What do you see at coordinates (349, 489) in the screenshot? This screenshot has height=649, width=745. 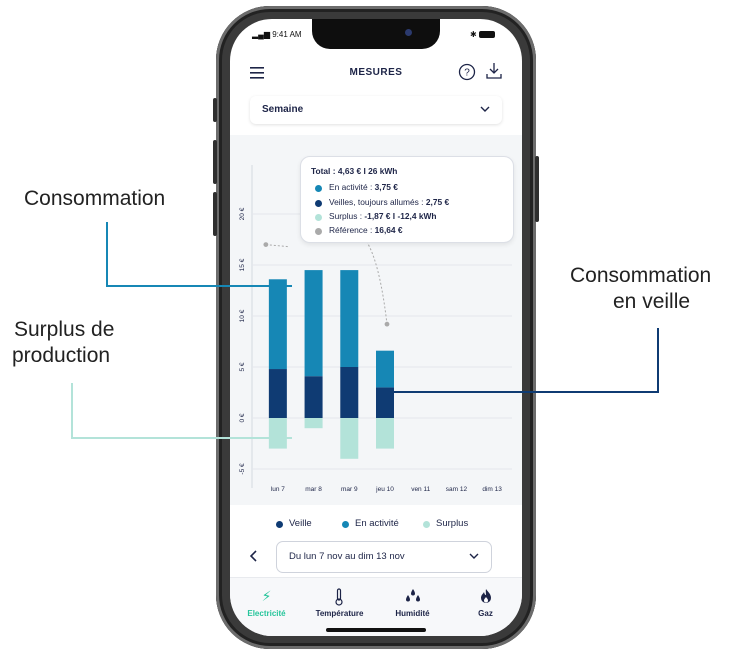 I see `x-tick-label: mar 9` at bounding box center [349, 489].